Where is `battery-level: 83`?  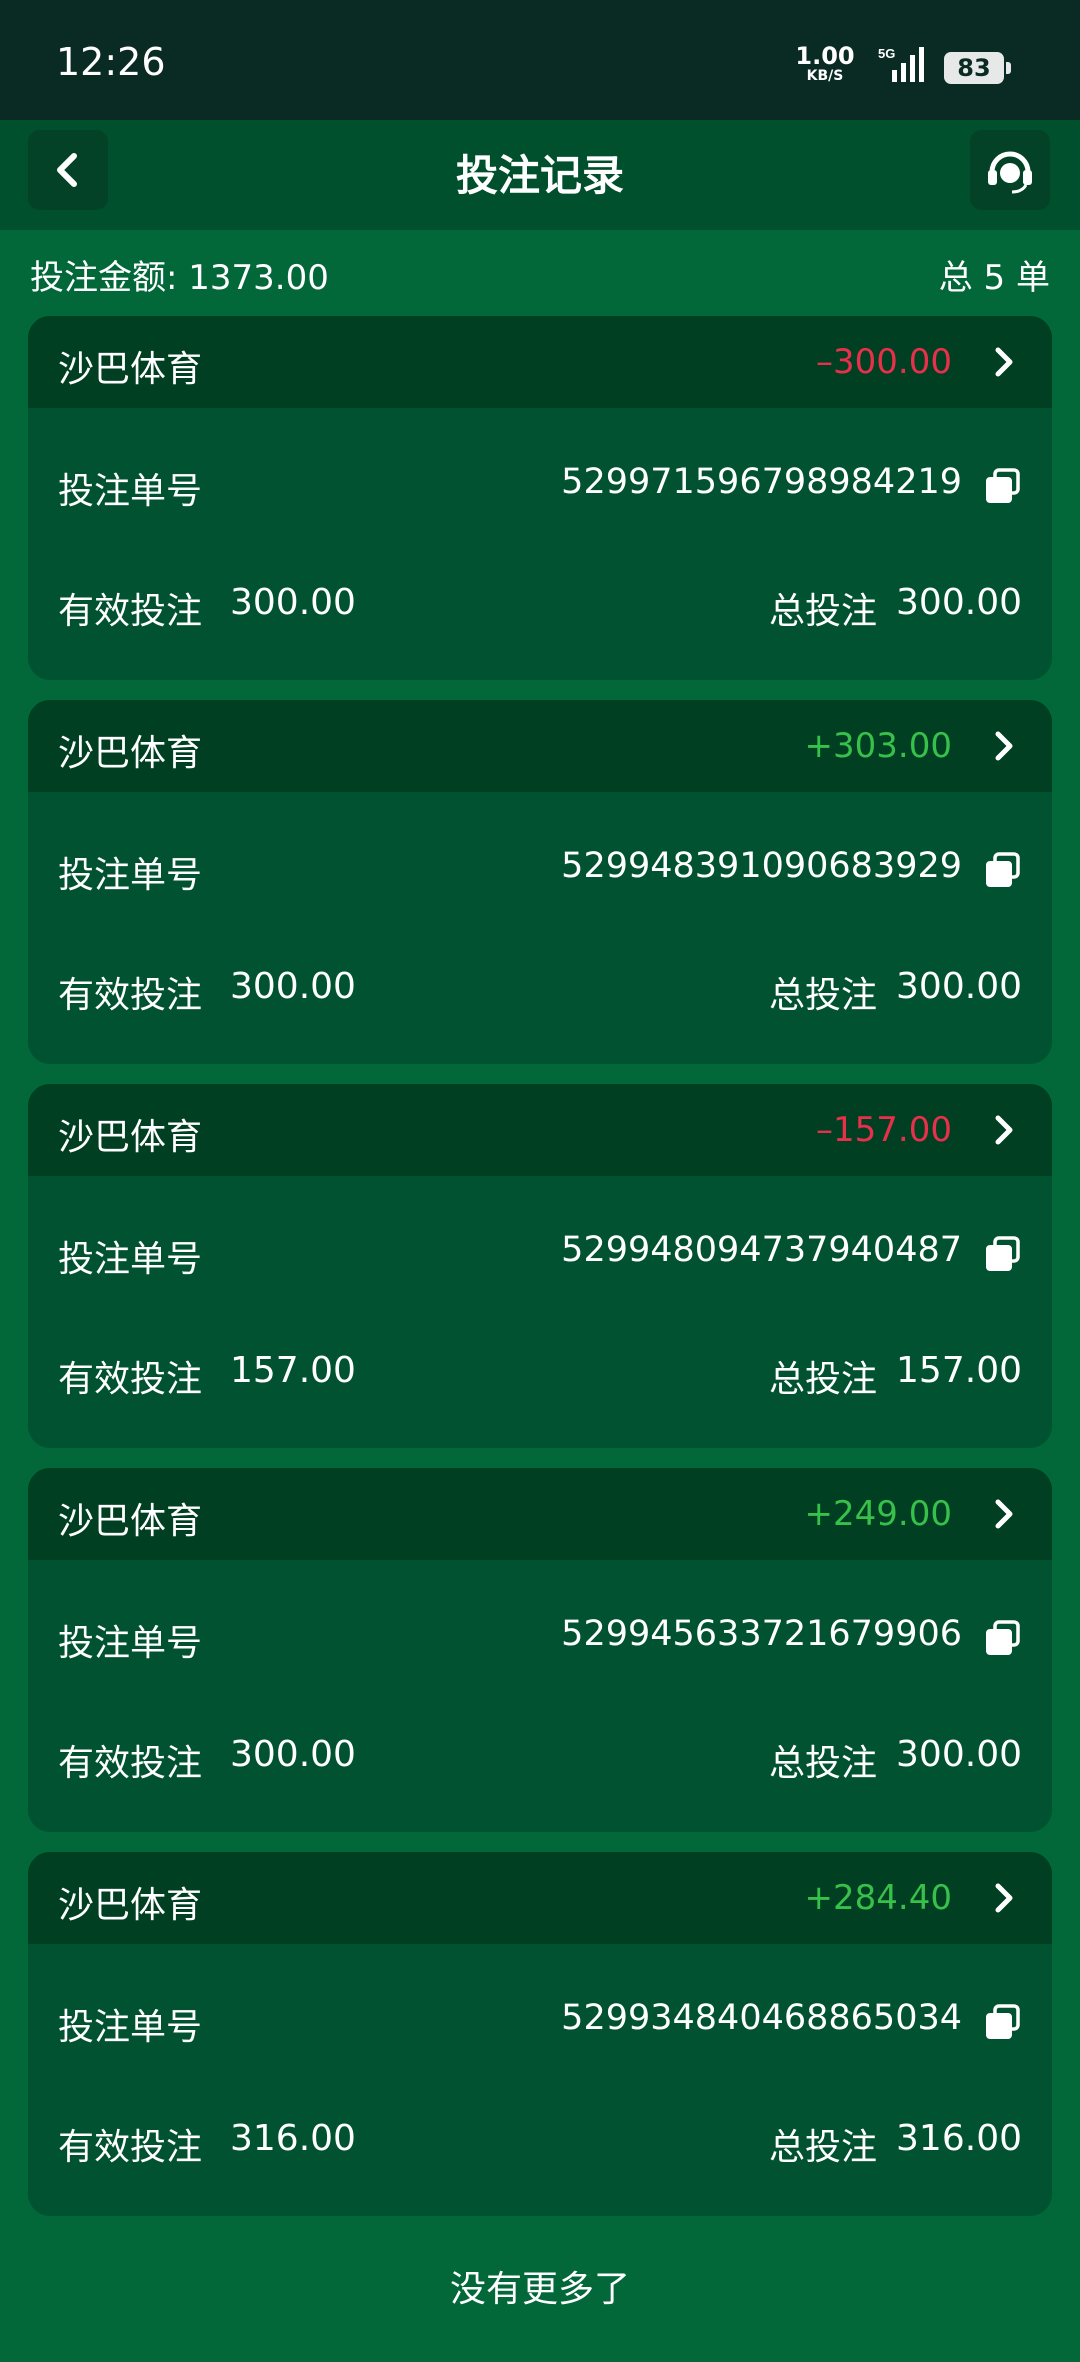
battery-level: 83 is located at coordinates (974, 68).